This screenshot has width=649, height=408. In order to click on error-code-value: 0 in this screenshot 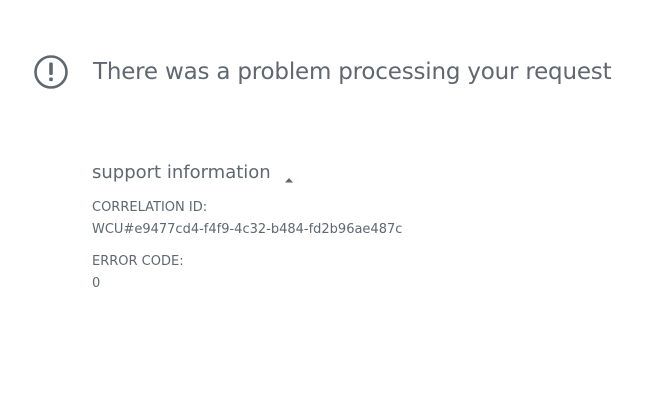, I will do `click(96, 283)`.